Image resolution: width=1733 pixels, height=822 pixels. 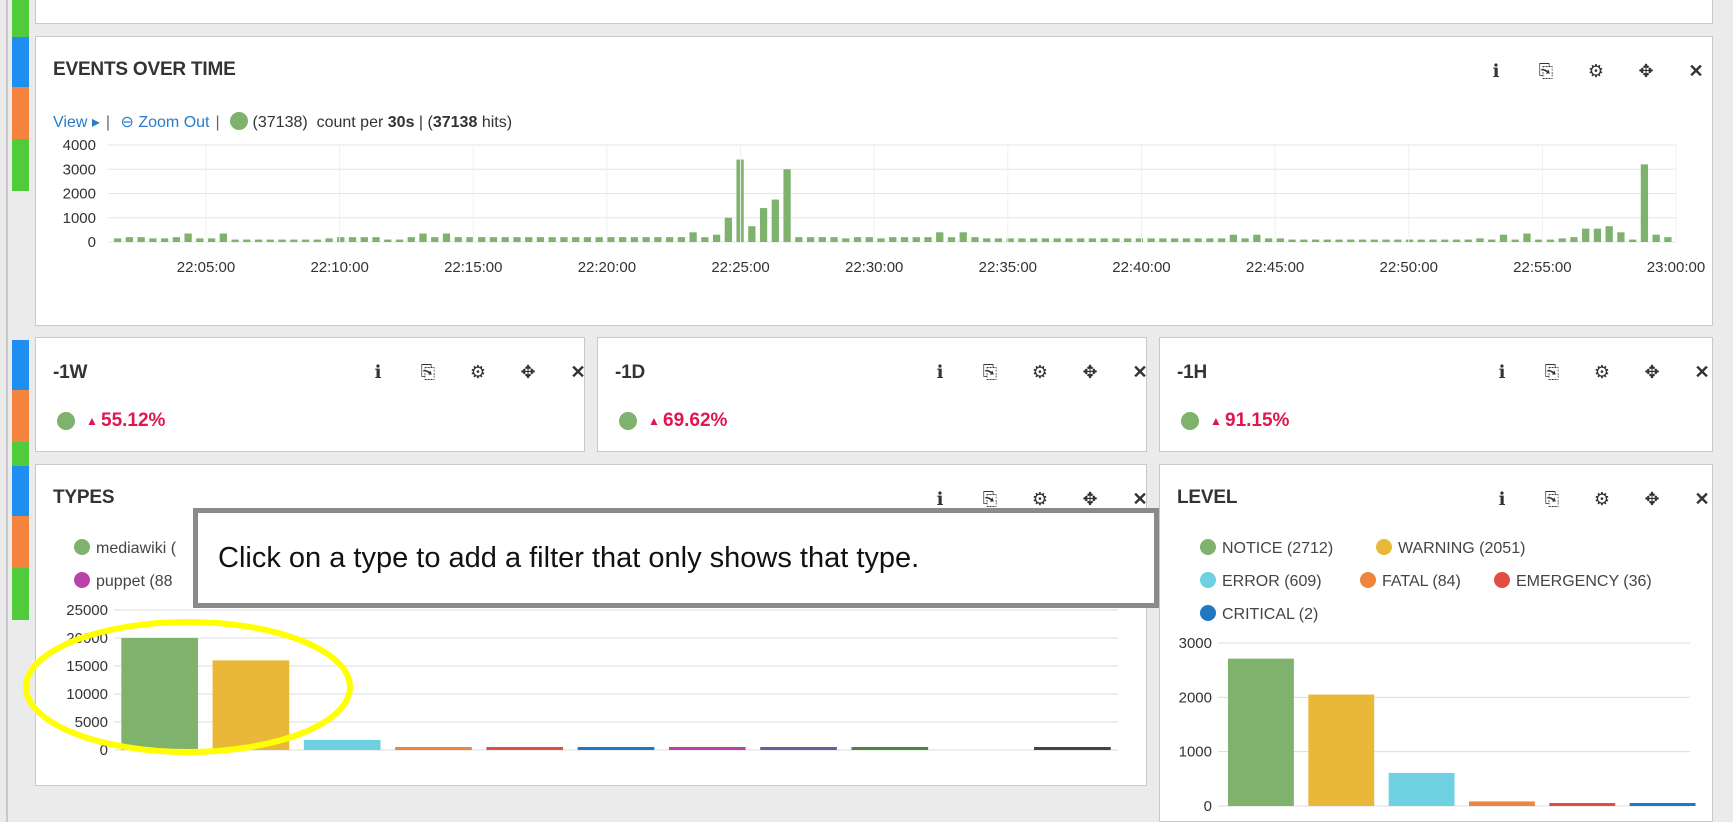 What do you see at coordinates (93, 122) in the screenshot?
I see `caret-right-icon: ▸` at bounding box center [93, 122].